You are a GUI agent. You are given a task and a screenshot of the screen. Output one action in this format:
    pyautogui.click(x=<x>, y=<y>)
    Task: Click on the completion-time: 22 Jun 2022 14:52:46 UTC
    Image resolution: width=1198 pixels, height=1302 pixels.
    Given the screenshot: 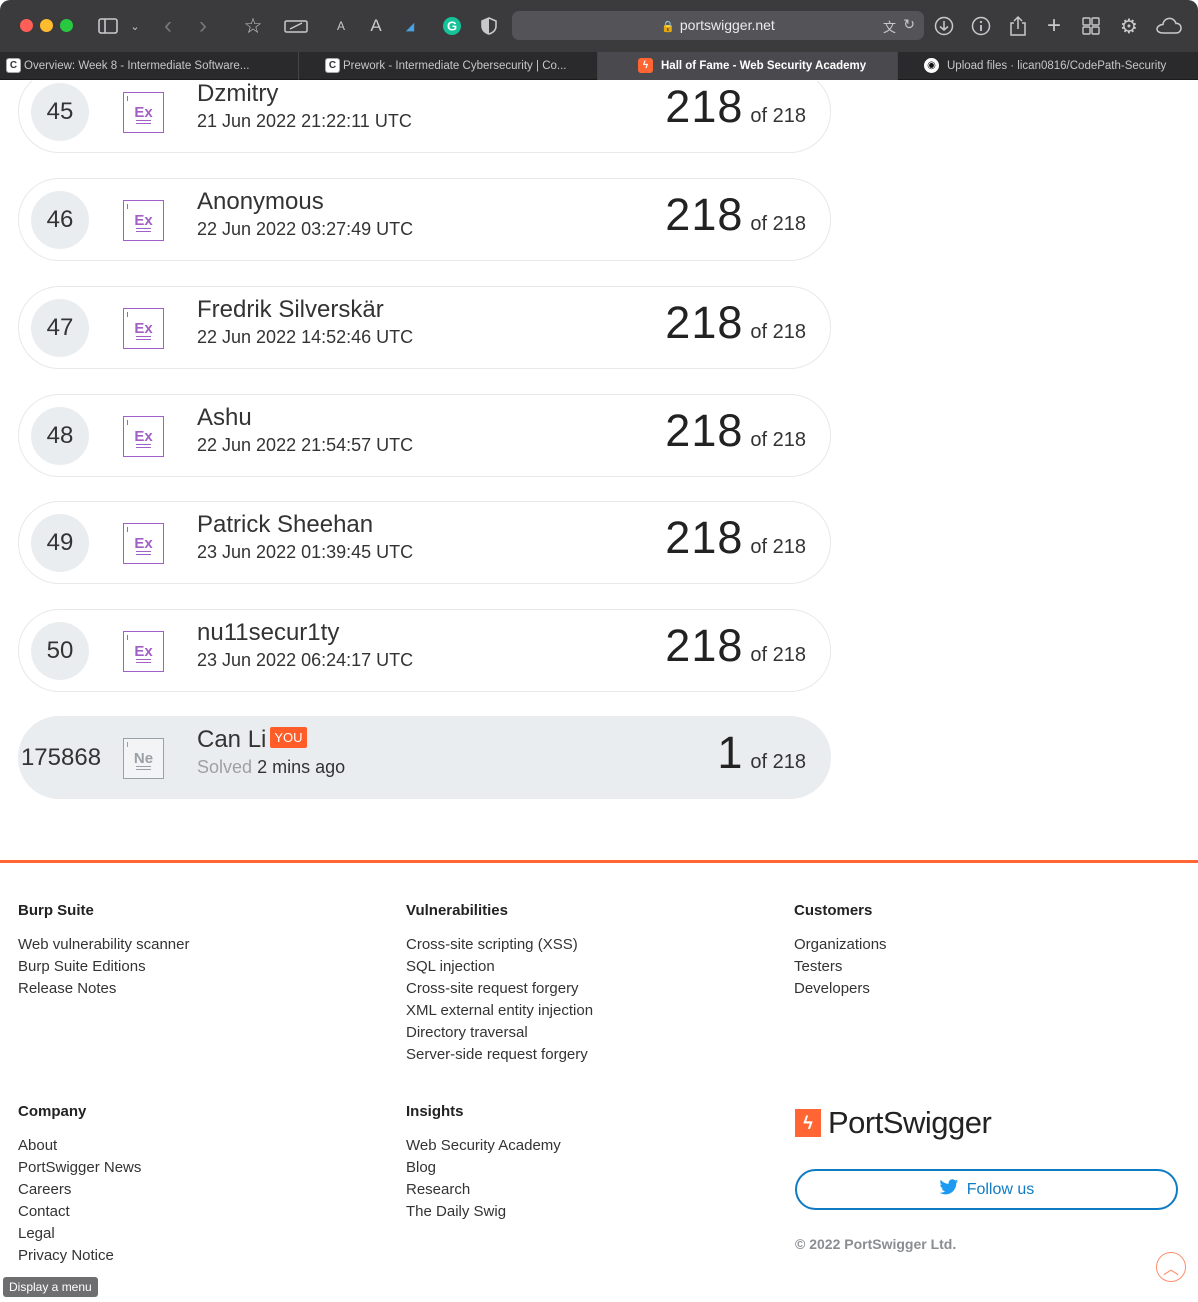 What is the action you would take?
    pyautogui.click(x=305, y=337)
    